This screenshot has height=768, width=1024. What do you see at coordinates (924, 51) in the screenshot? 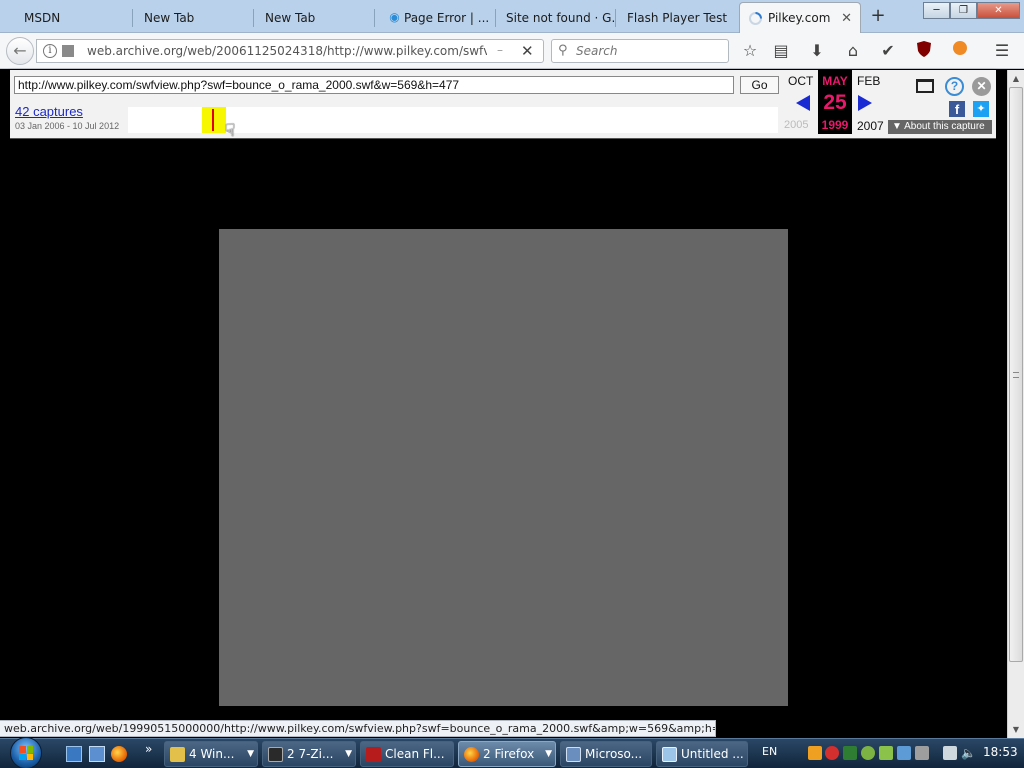
I see `ublock-icon` at bounding box center [924, 51].